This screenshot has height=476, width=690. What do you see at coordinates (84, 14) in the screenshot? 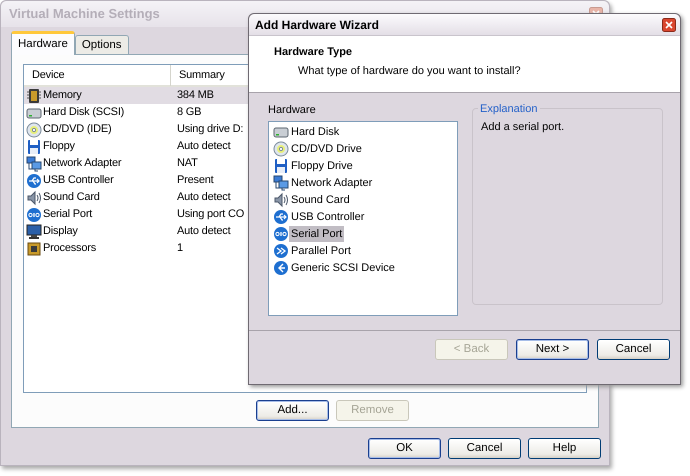
I see `window-title: Virtual Machine Settings` at bounding box center [84, 14].